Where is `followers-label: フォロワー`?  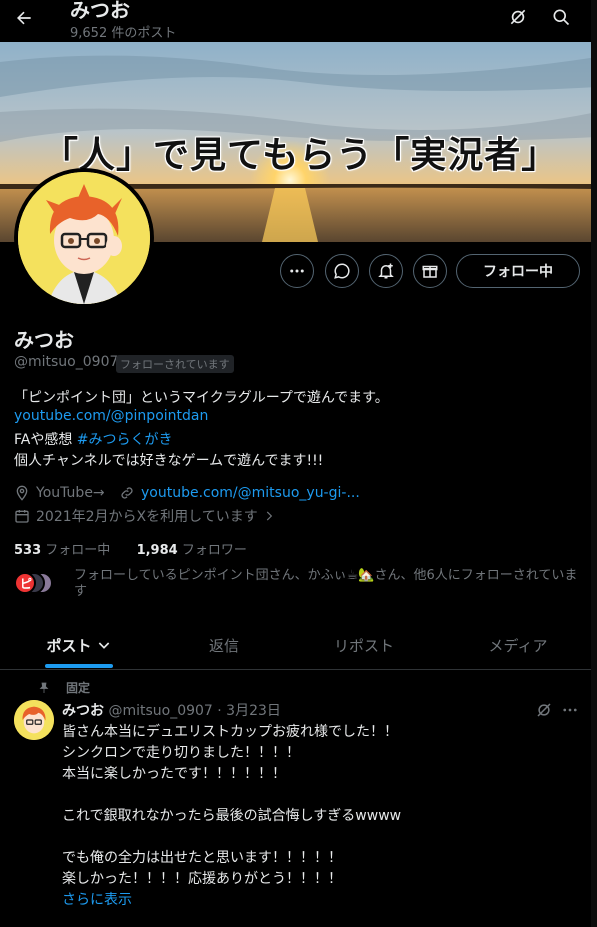 followers-label: フォロワー is located at coordinates (214, 550).